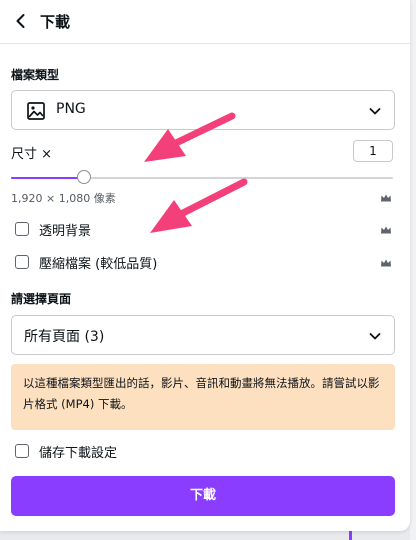 The width and height of the screenshot is (416, 540). I want to click on pages-select: 所有頁面 (3), so click(203, 335).